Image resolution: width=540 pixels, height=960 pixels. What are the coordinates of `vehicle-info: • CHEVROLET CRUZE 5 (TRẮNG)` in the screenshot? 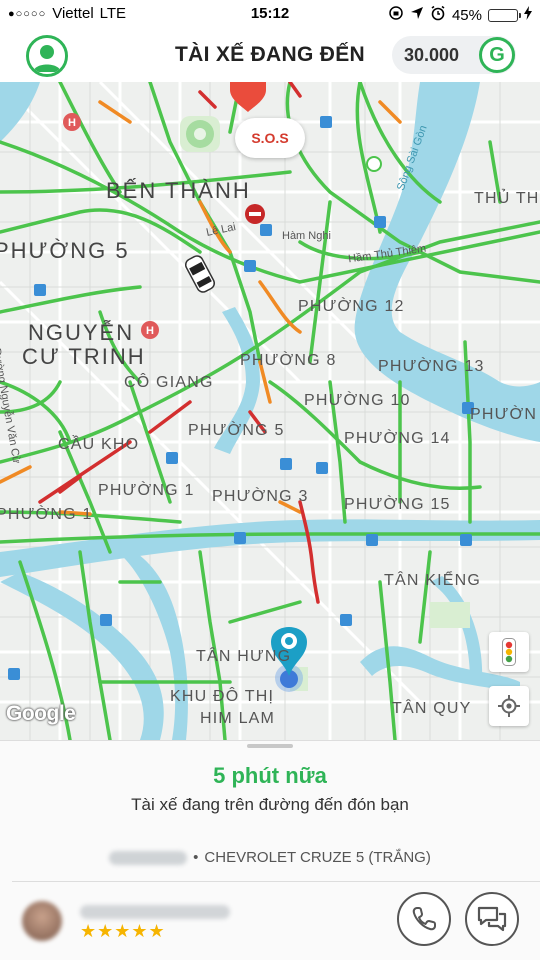 It's located at (270, 857).